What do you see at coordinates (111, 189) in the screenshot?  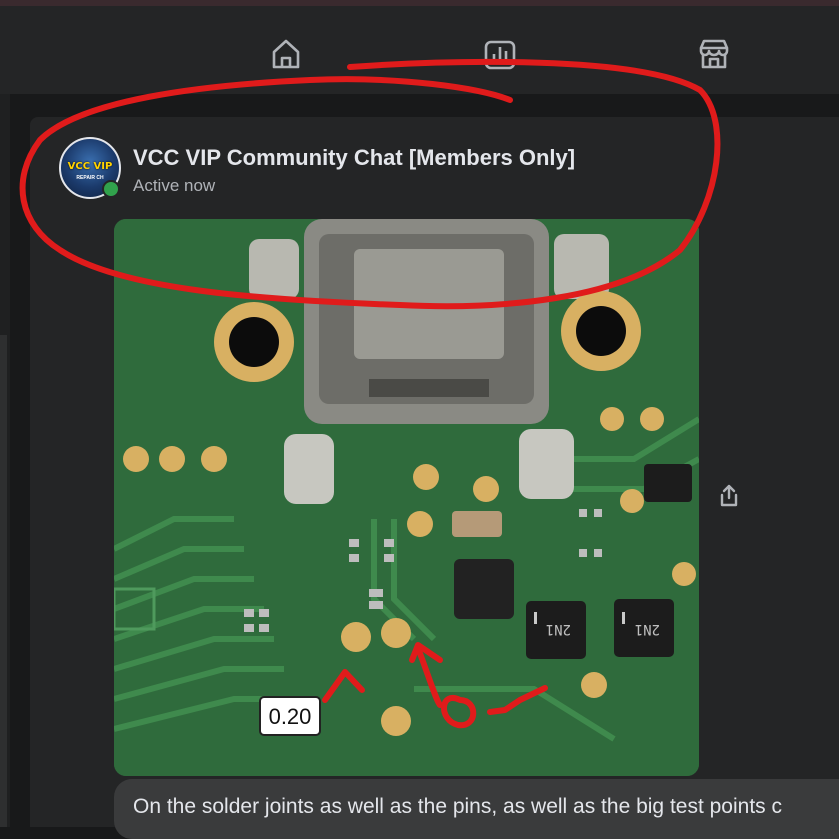 I see `active-status-dot` at bounding box center [111, 189].